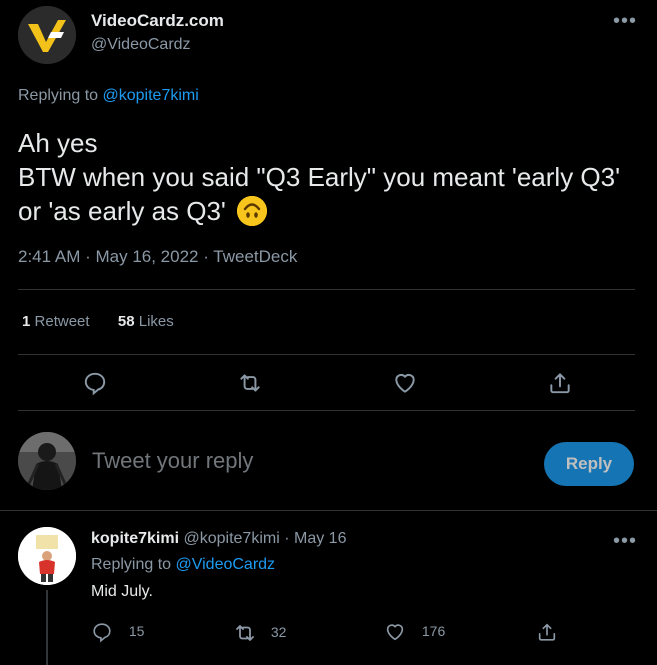 This screenshot has height=665, width=657. Describe the element at coordinates (328, 510) in the screenshot. I see `separator` at that location.